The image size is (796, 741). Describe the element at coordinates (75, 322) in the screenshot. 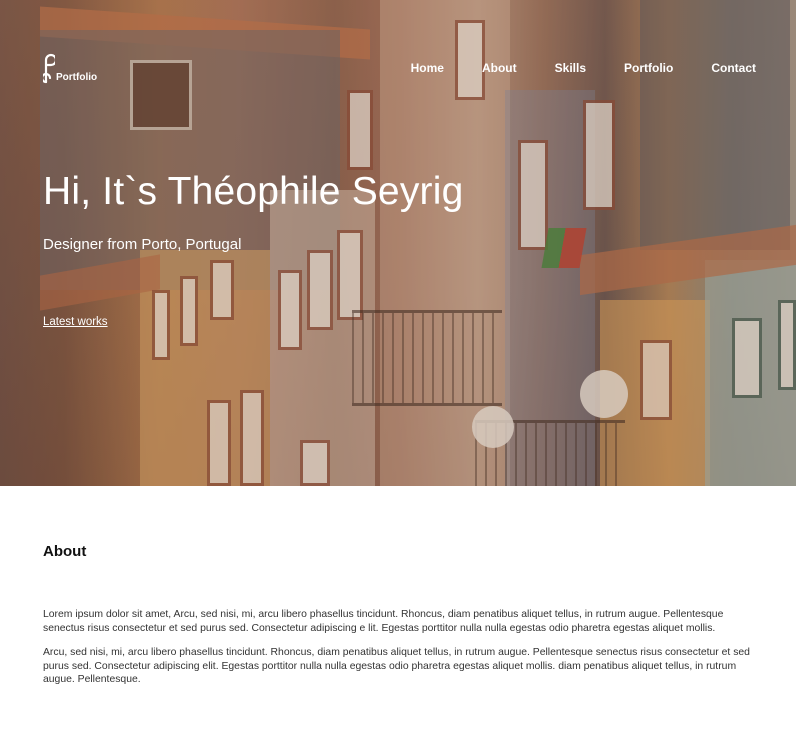

I see `latest-works-link: Latest works` at that location.